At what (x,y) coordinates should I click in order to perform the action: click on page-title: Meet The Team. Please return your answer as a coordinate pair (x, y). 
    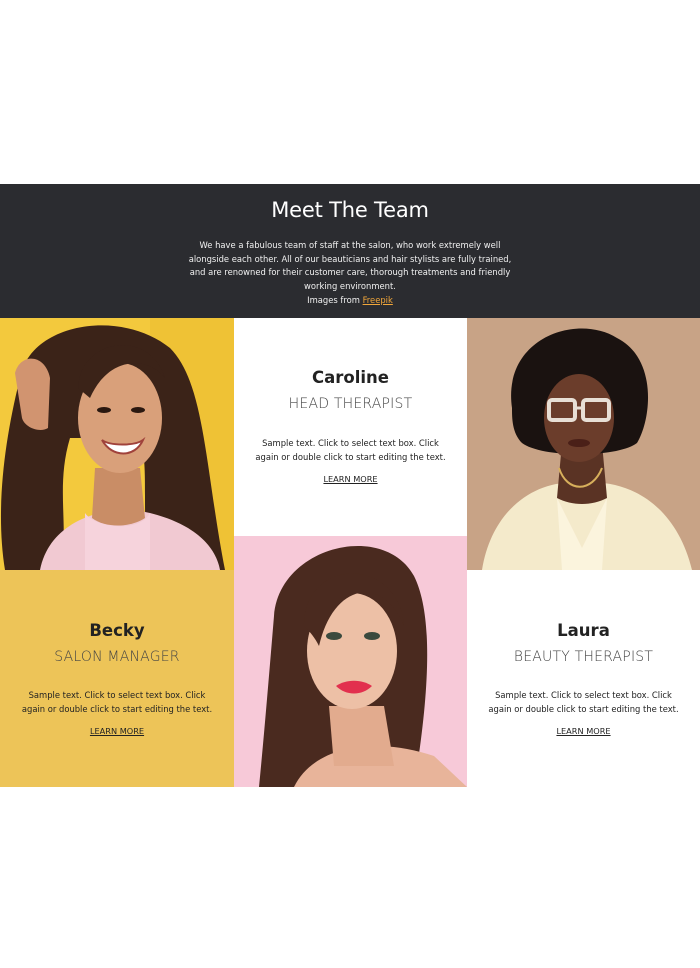
    Looking at the image, I should click on (350, 210).